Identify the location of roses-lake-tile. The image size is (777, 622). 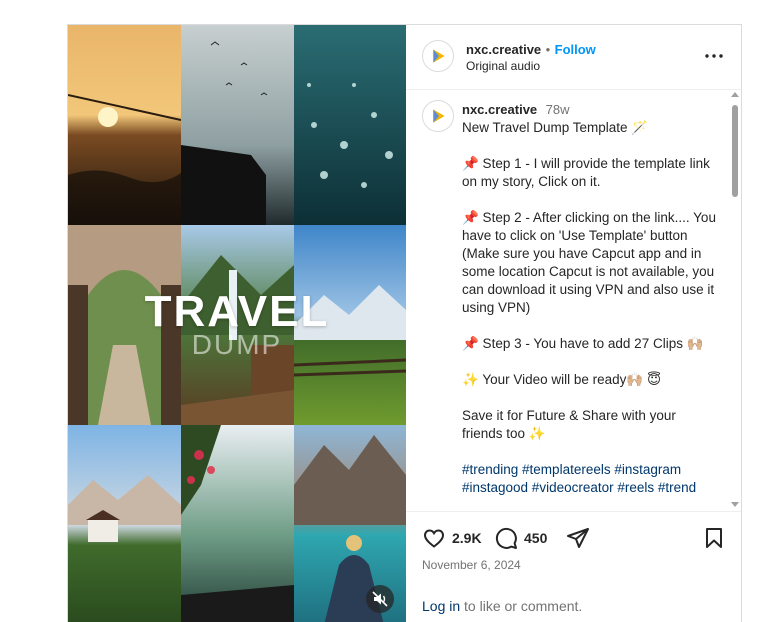
(237, 523).